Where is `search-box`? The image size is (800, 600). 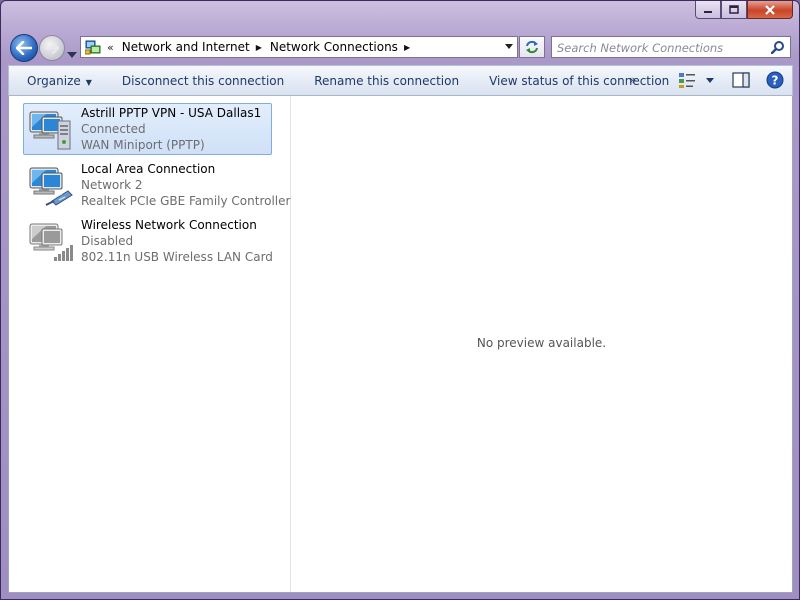 search-box is located at coordinates (671, 47).